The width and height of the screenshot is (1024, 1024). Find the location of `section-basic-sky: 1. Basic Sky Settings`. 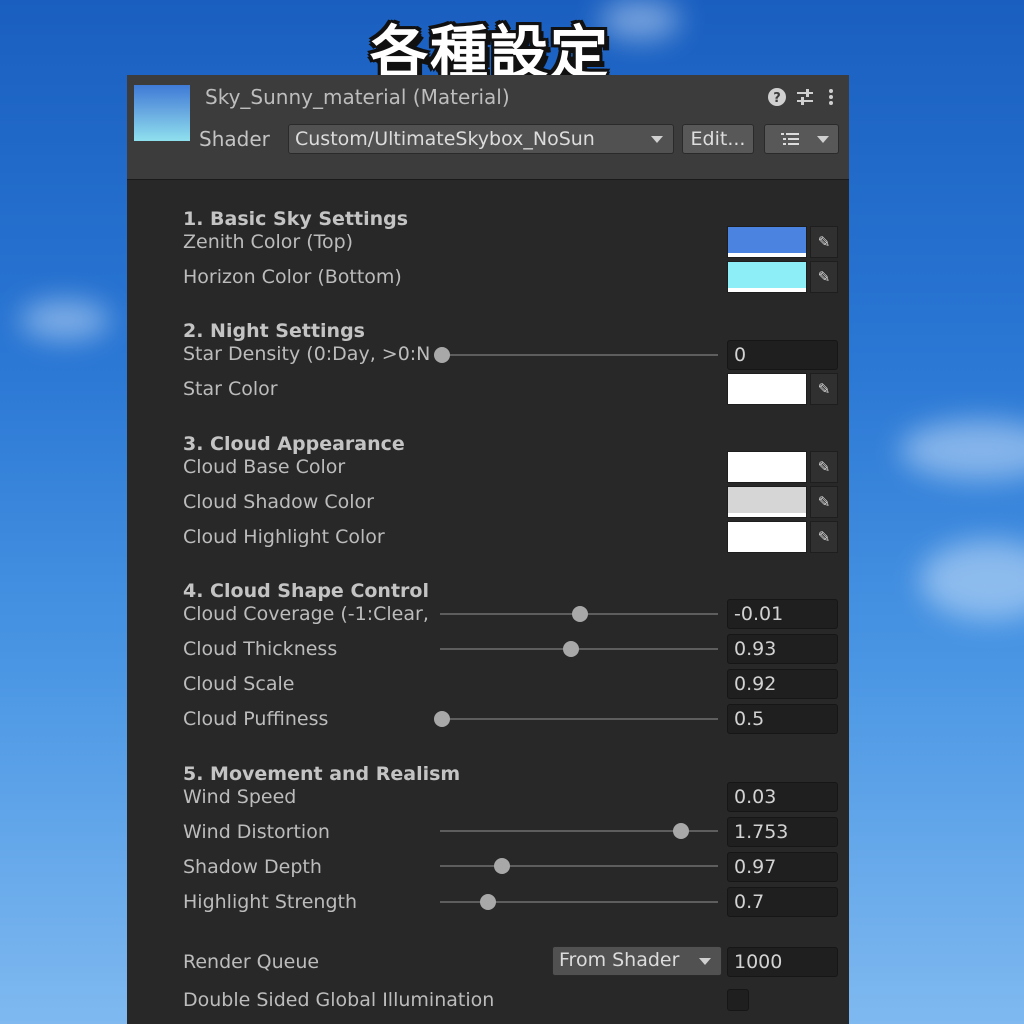

section-basic-sky: 1. Basic Sky Settings is located at coordinates (296, 219).